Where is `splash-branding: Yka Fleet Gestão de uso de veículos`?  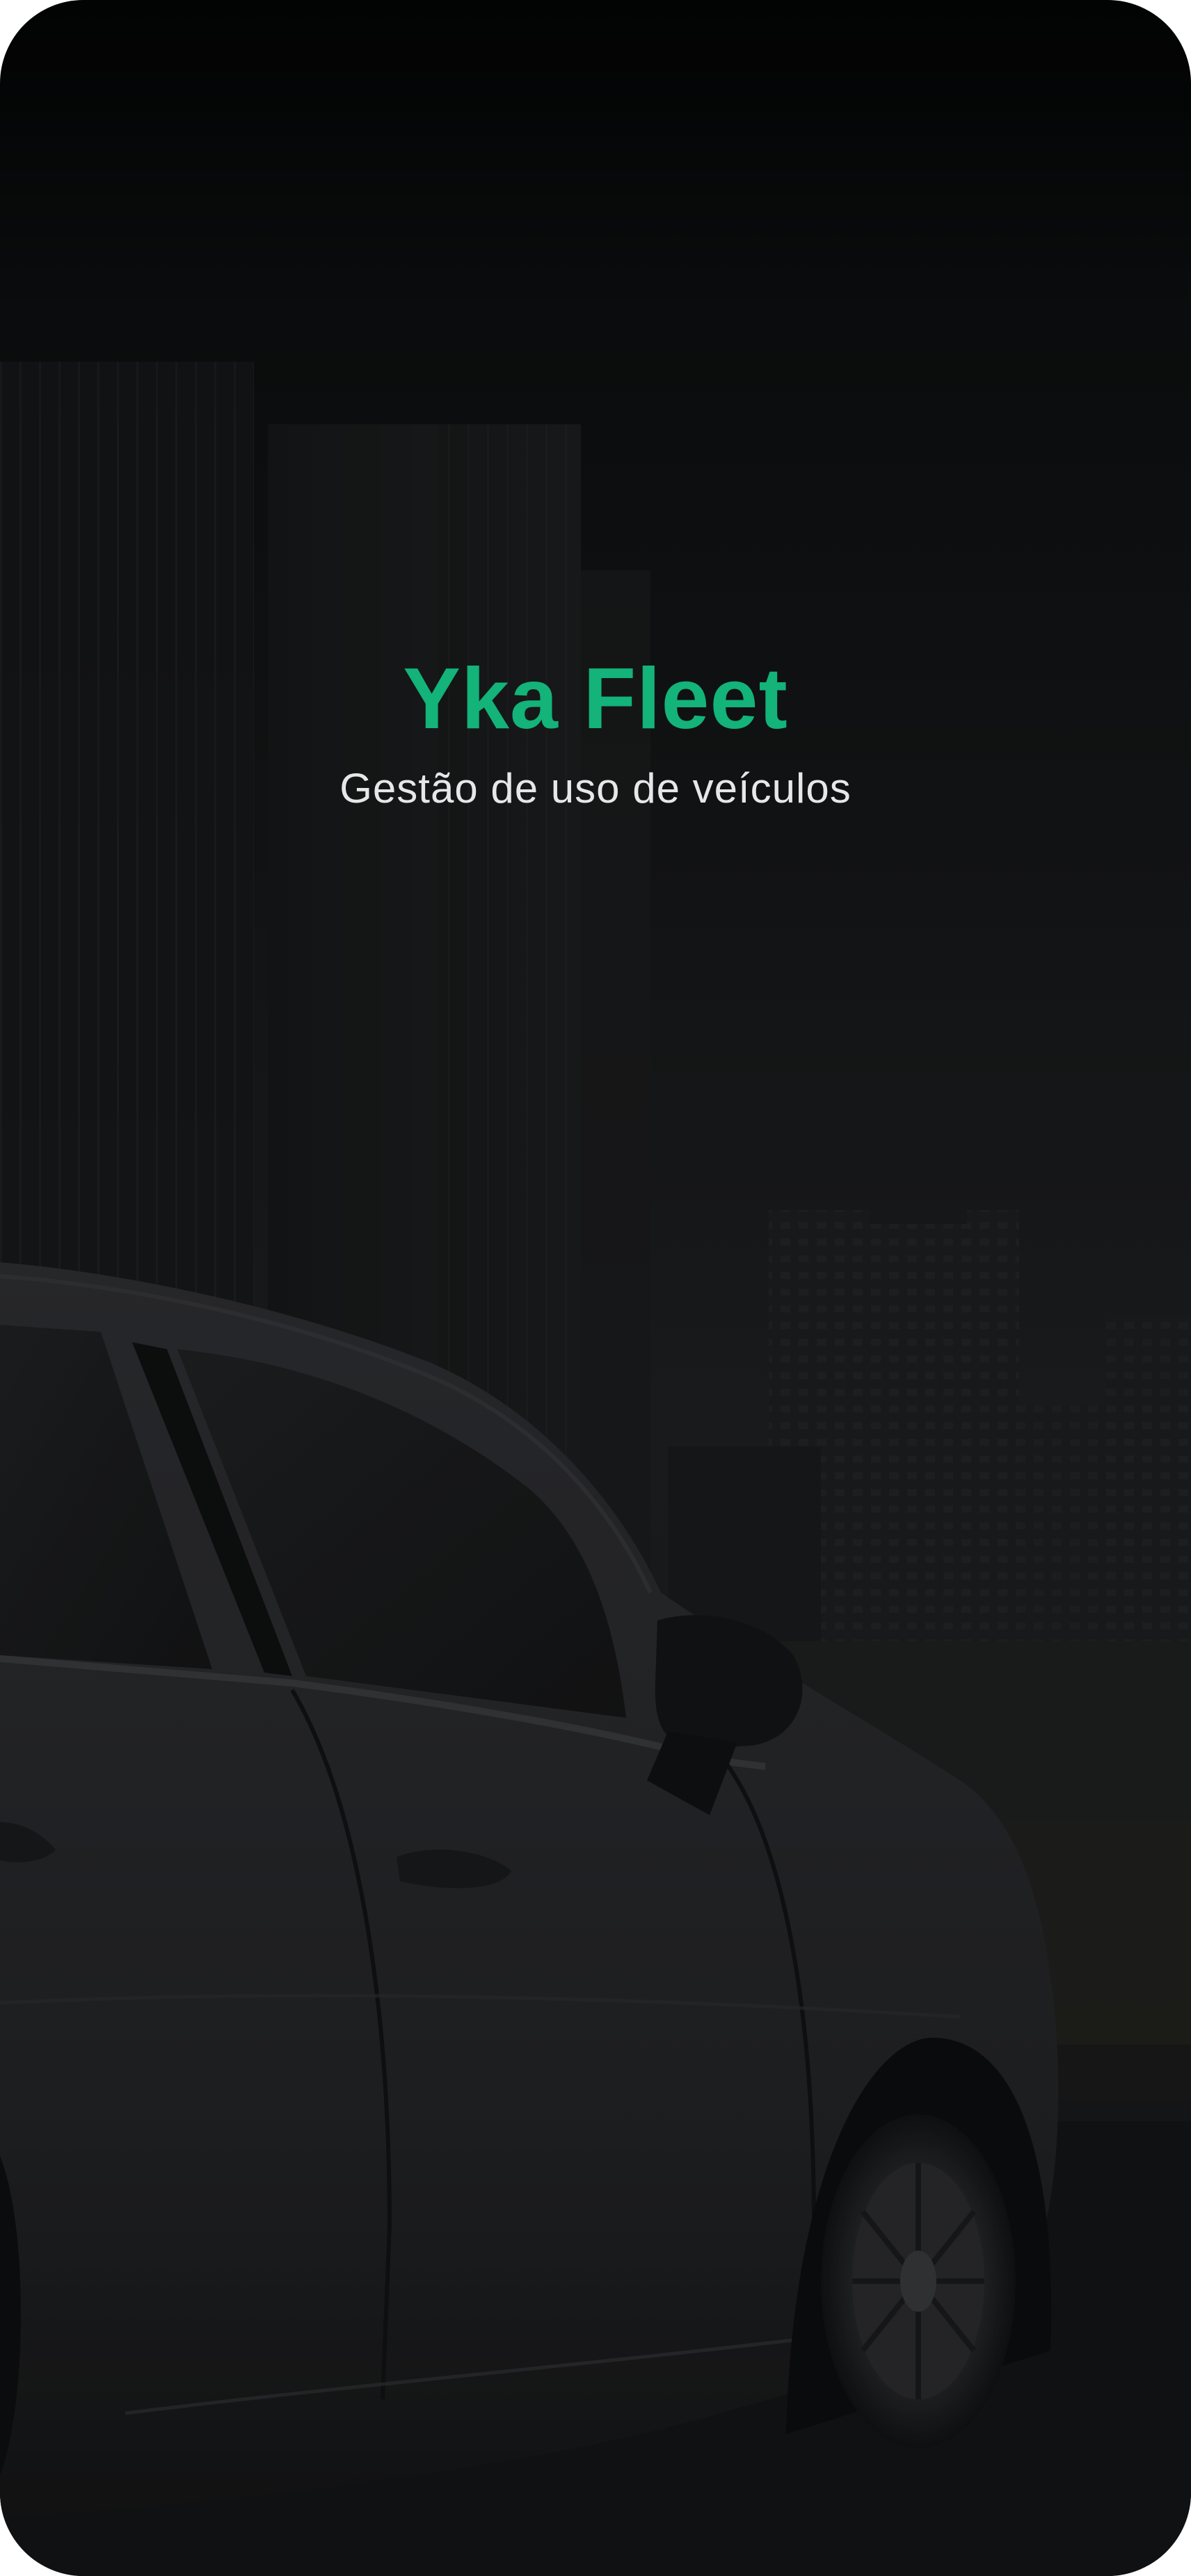
splash-branding: Yka Fleet Gestão de uso de veículos is located at coordinates (595, 732).